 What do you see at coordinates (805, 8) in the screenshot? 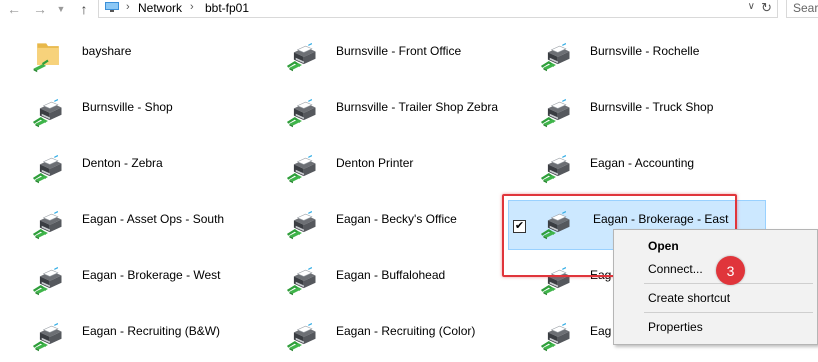
I see `search-placeholder: Sear` at bounding box center [805, 8].